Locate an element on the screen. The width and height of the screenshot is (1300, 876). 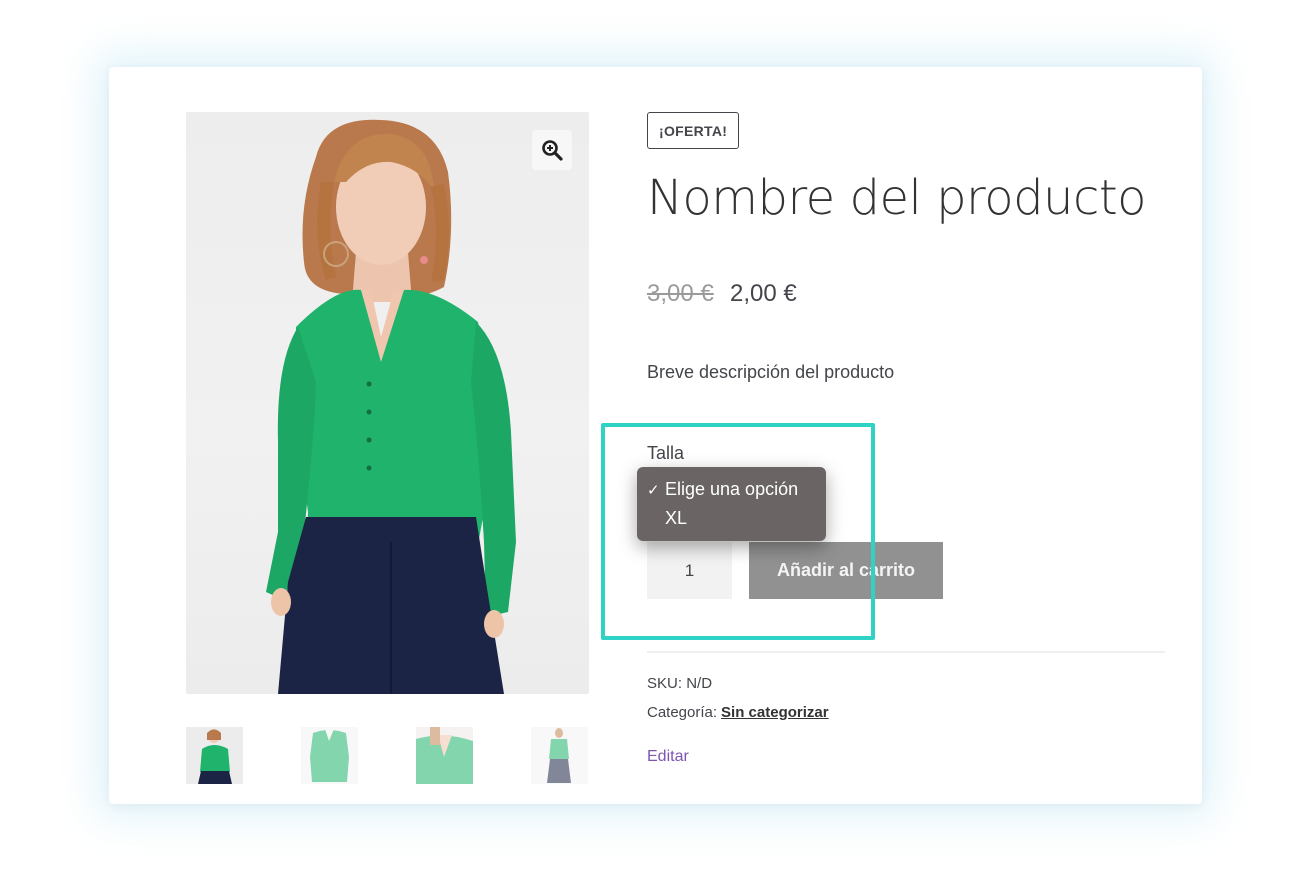
product-title: Nombre del producto is located at coordinates (897, 198).